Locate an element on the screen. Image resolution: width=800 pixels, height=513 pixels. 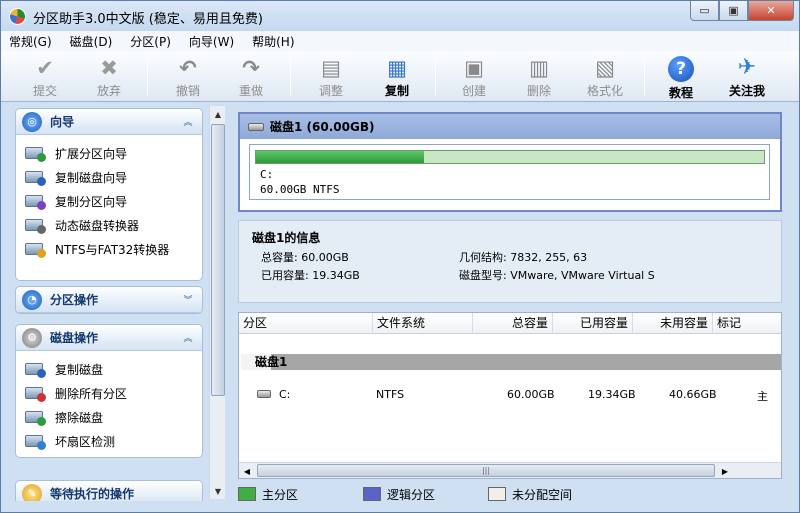
follow-button: ✈ 关注我 is located at coordinates (747, 77).